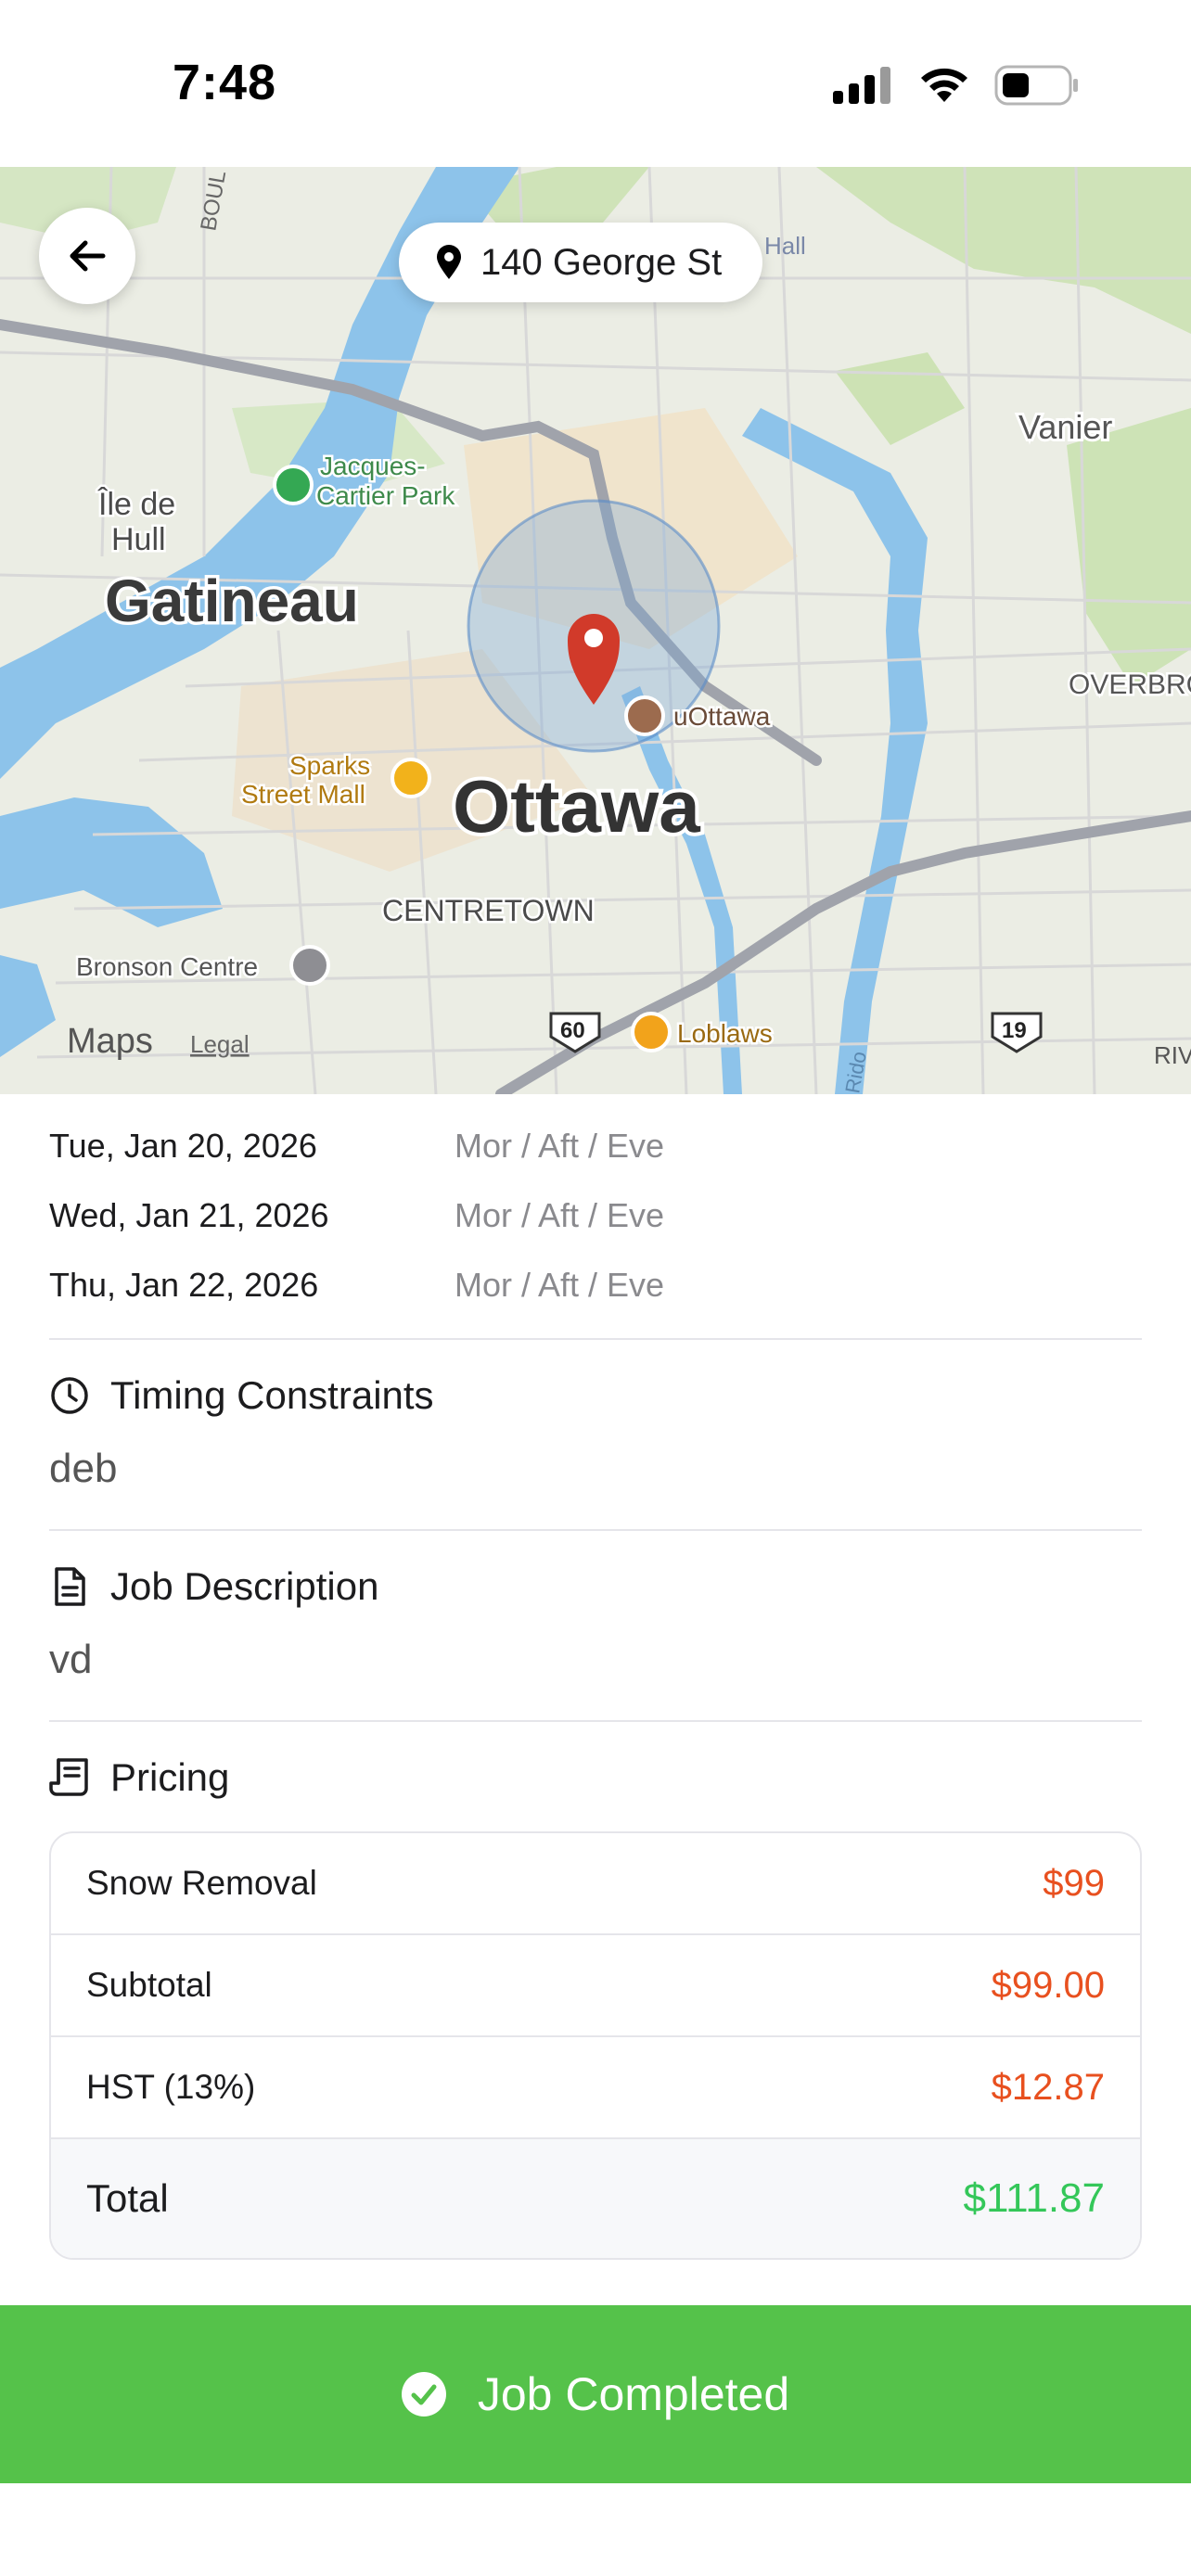 The height and width of the screenshot is (2576, 1191). Describe the element at coordinates (69, 1586) in the screenshot. I see `document-icon` at that location.